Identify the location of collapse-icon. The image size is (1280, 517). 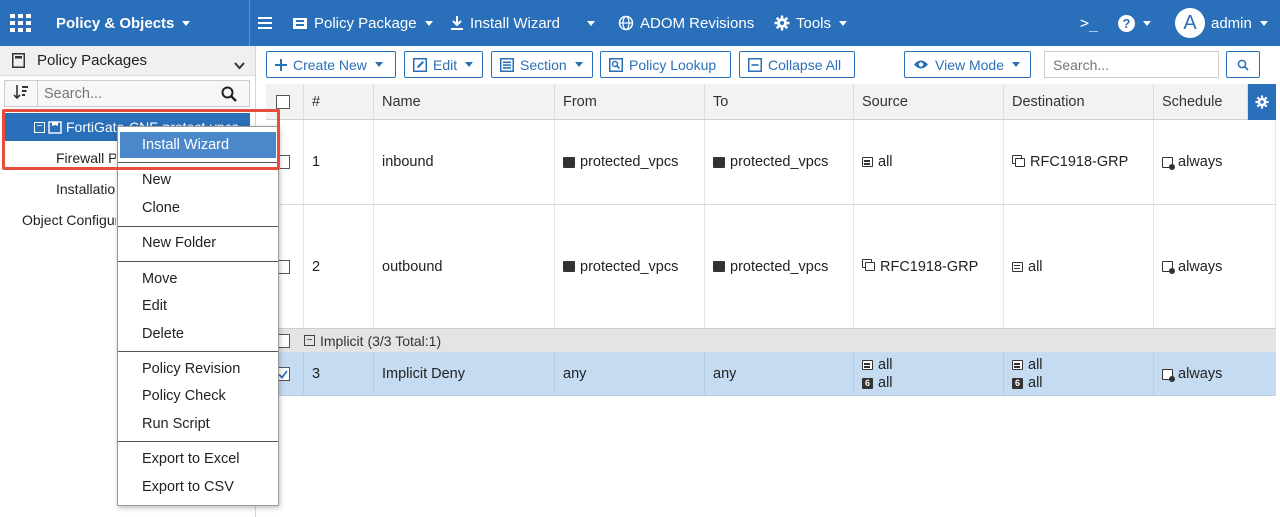
(755, 64).